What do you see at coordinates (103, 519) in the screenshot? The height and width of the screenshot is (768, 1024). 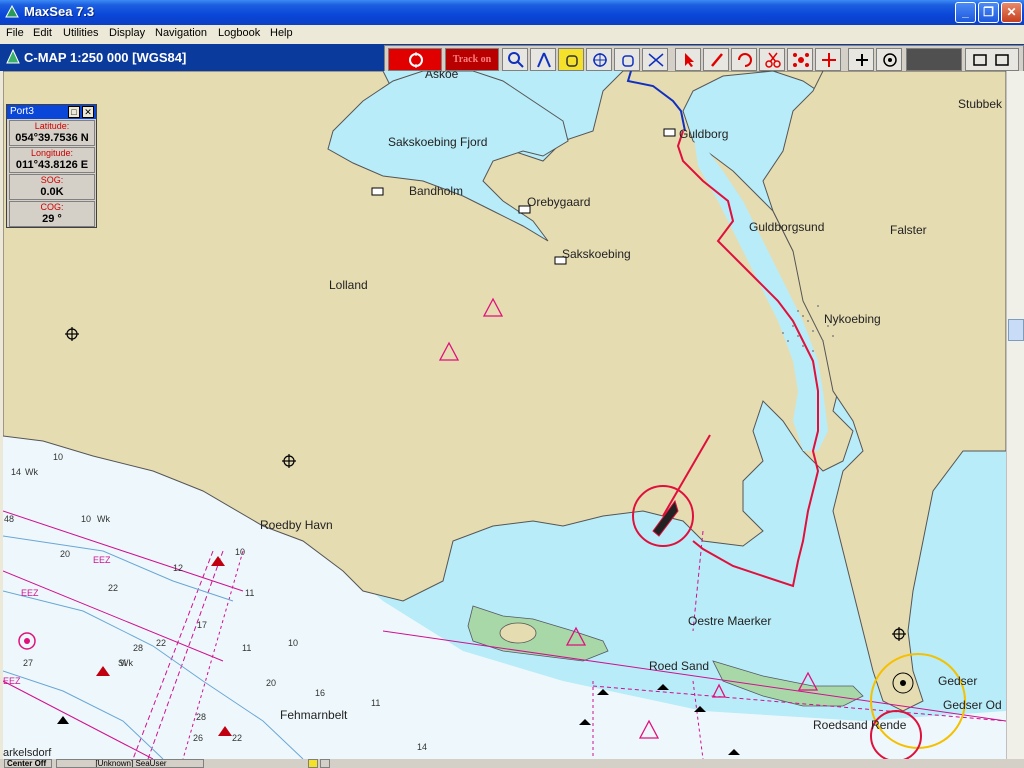 I see `wreck-label: Wk` at bounding box center [103, 519].